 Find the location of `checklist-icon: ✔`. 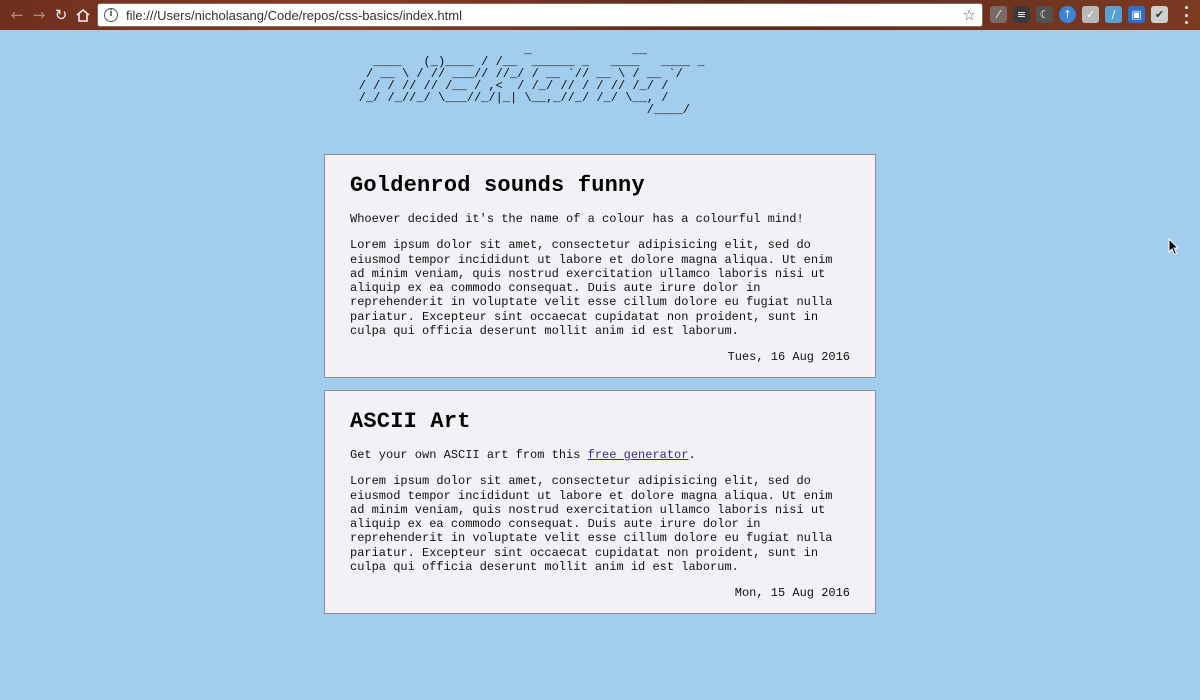

checklist-icon: ✔ is located at coordinates (1159, 14).